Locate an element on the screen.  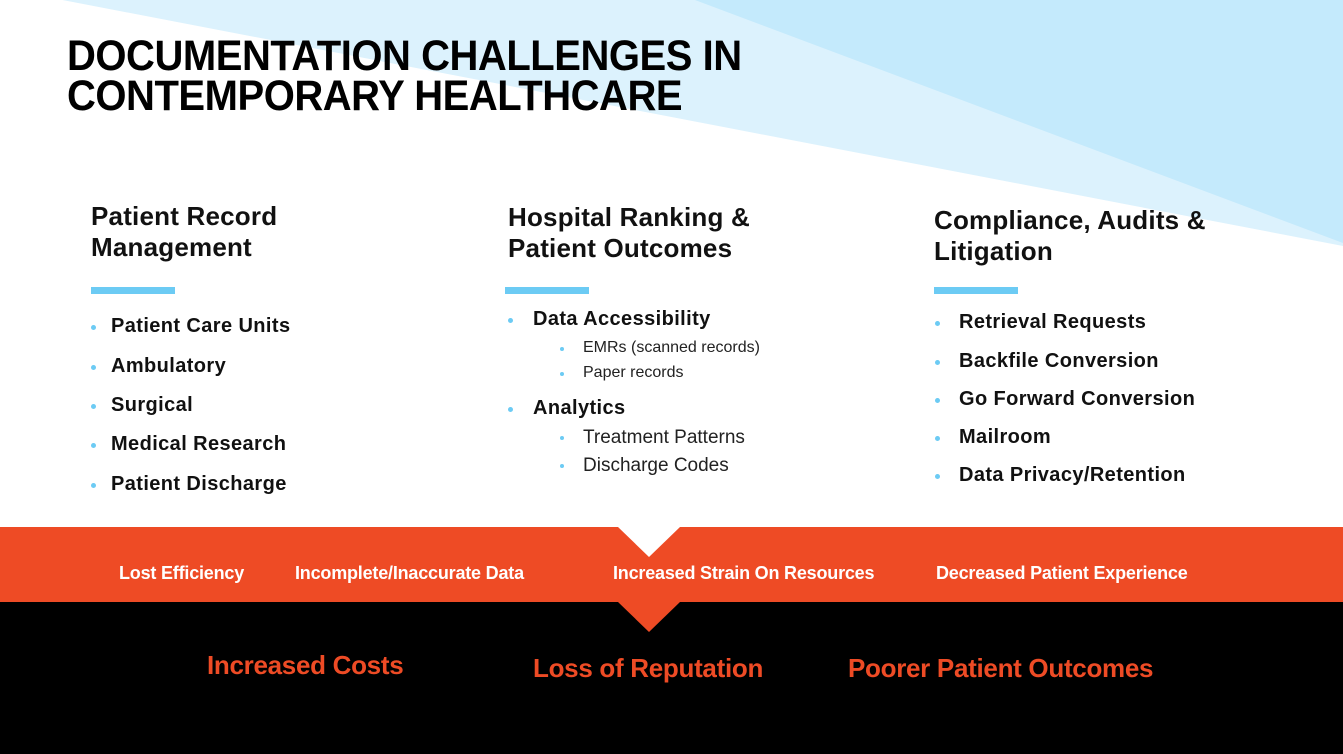
impact-label: Lost Efficiency is located at coordinates (182, 573).